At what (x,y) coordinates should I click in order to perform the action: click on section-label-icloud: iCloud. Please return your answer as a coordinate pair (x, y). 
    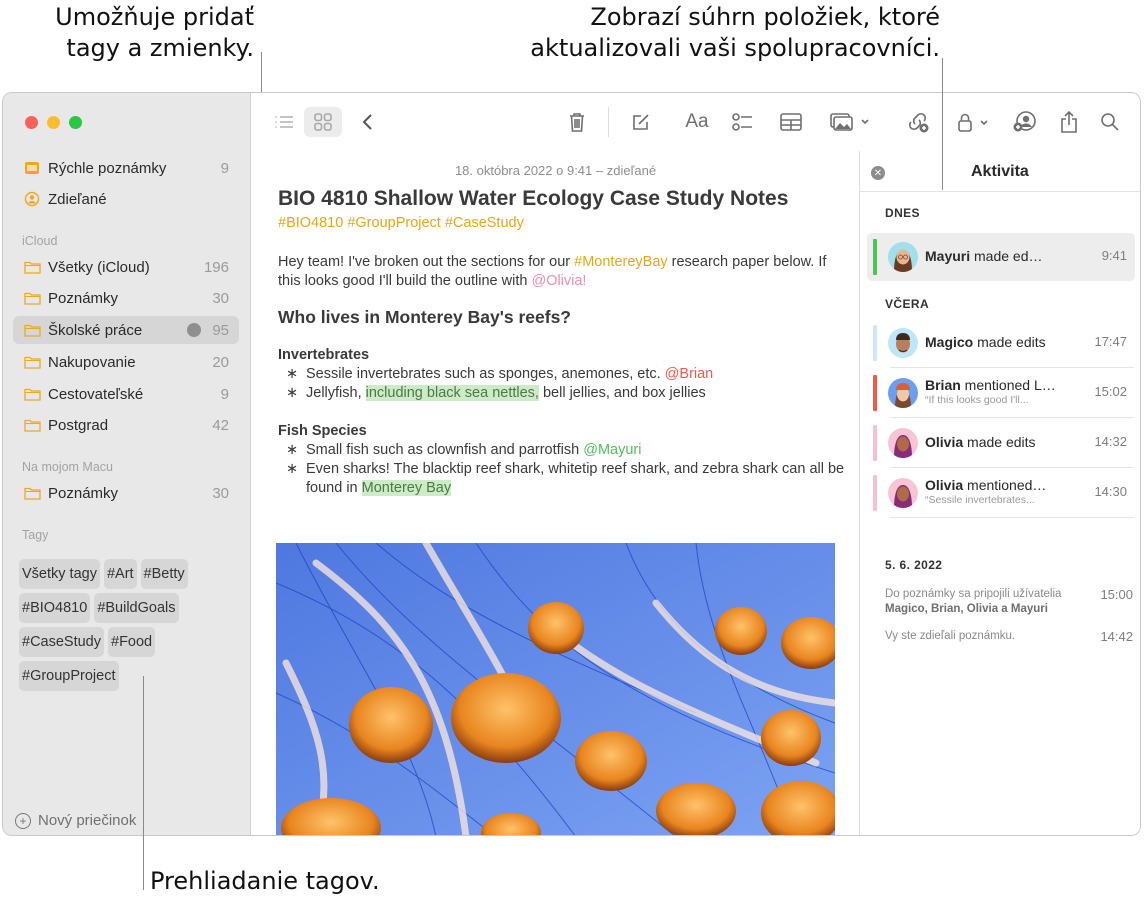
    Looking at the image, I should click on (40, 241).